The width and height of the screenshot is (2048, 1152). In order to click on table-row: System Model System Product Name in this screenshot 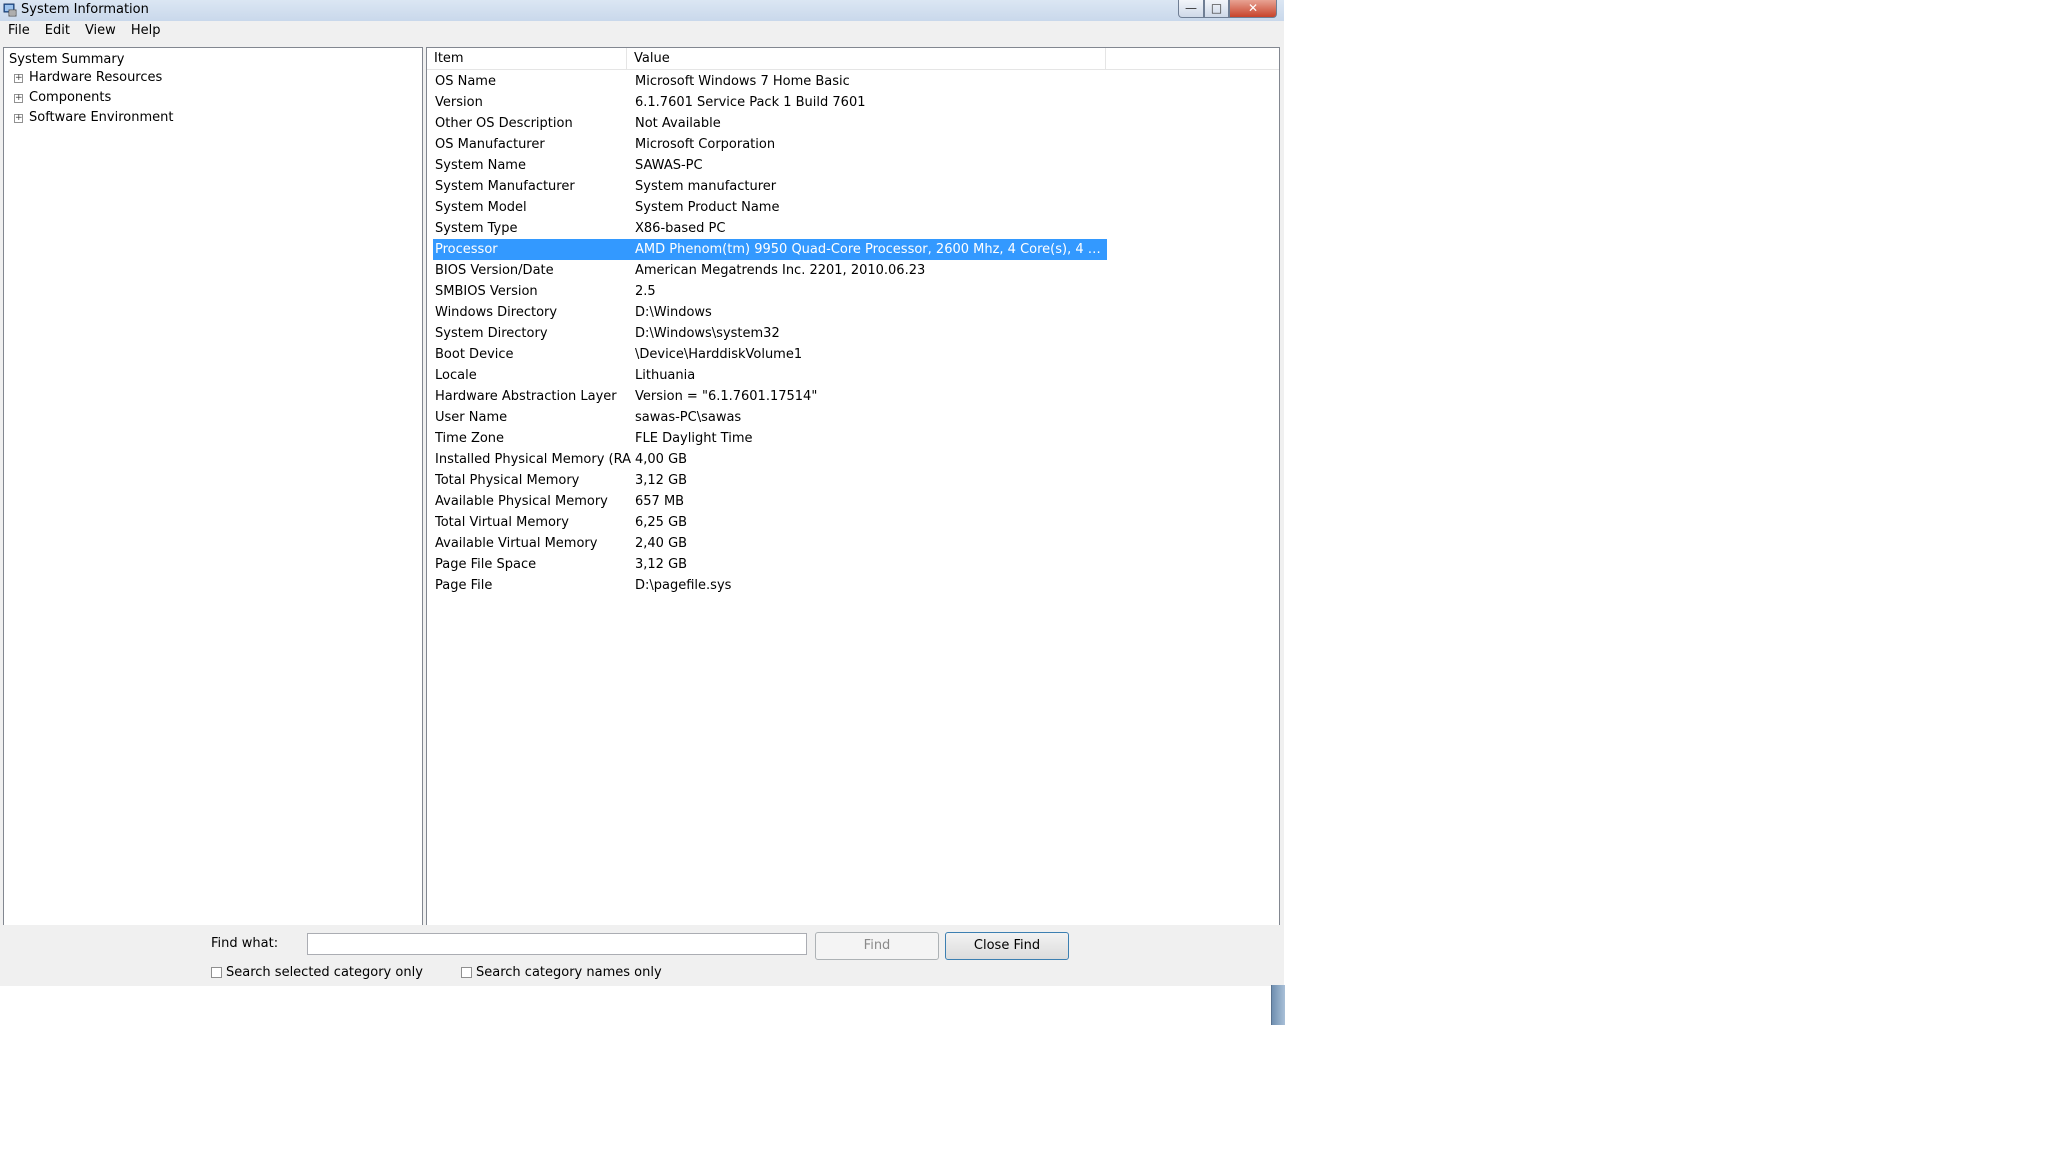, I will do `click(770, 207)`.